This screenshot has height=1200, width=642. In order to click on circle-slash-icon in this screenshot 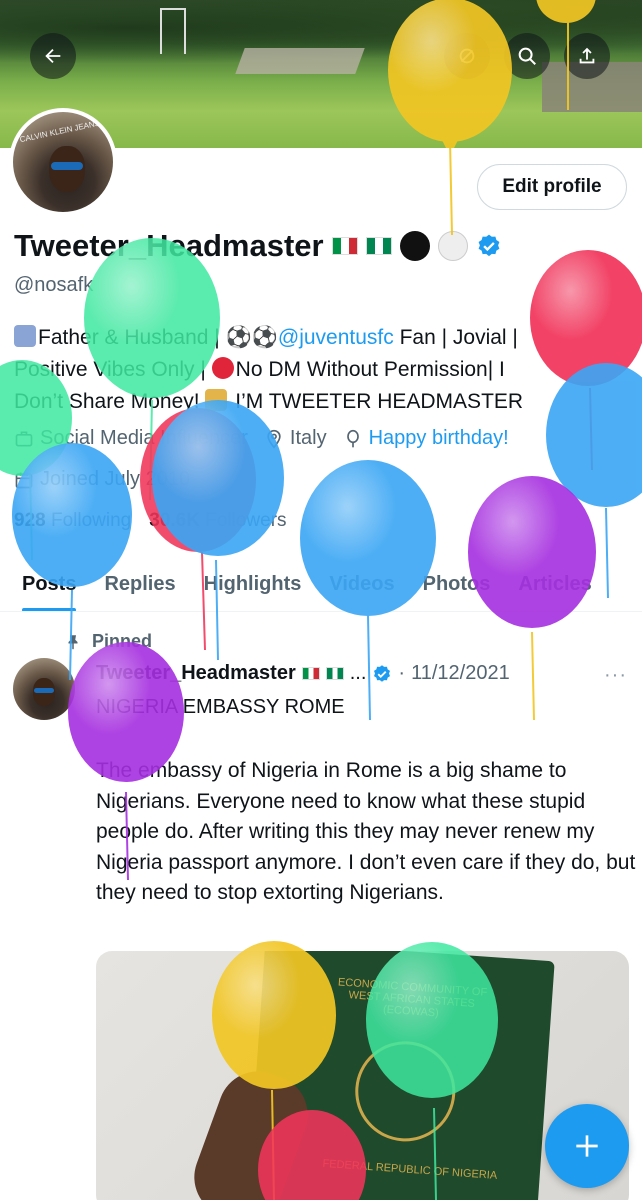, I will do `click(467, 56)`.